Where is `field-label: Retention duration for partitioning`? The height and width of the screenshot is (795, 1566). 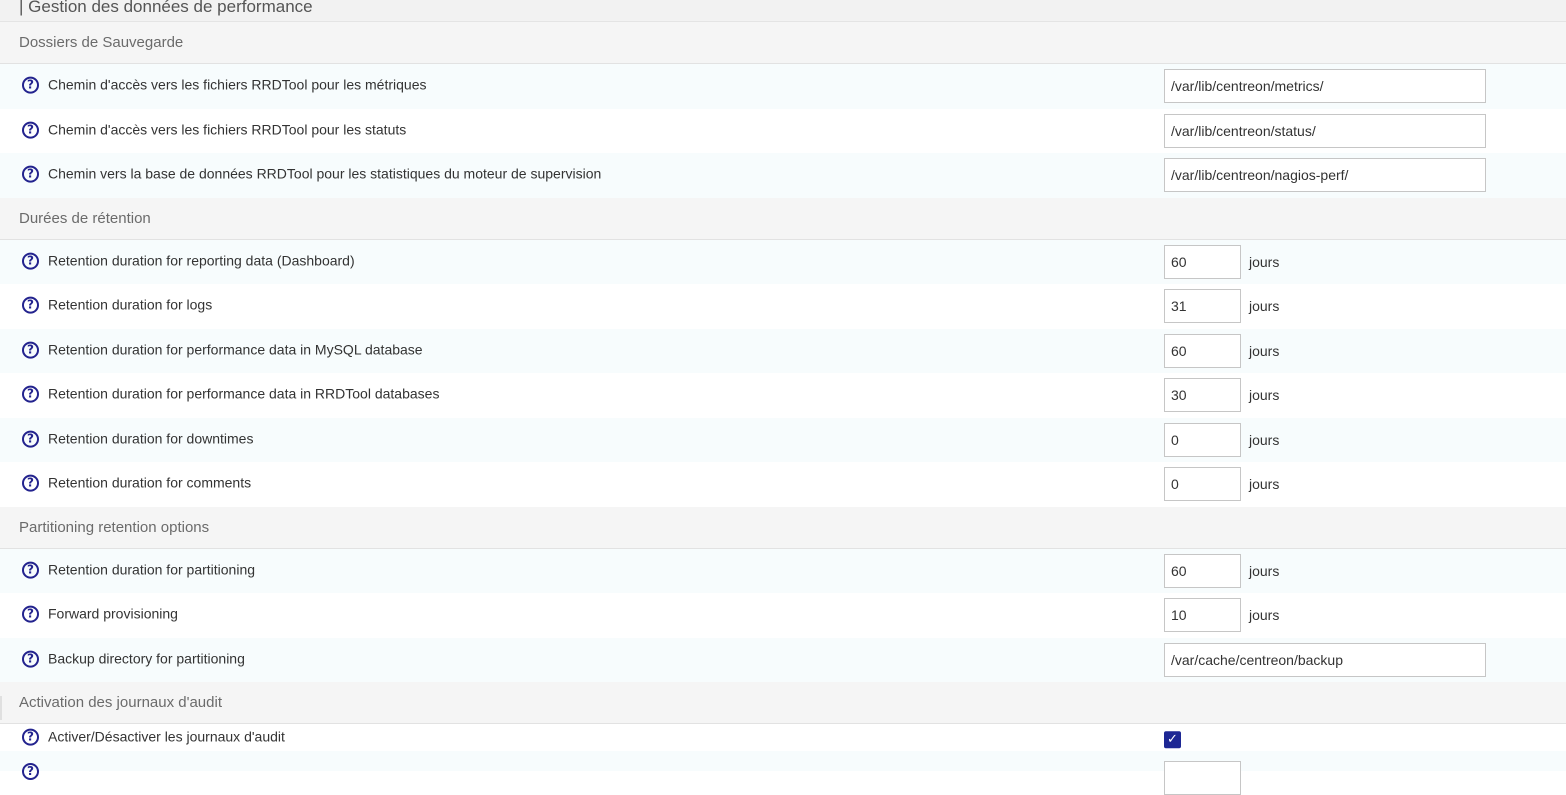 field-label: Retention duration for partitioning is located at coordinates (152, 569).